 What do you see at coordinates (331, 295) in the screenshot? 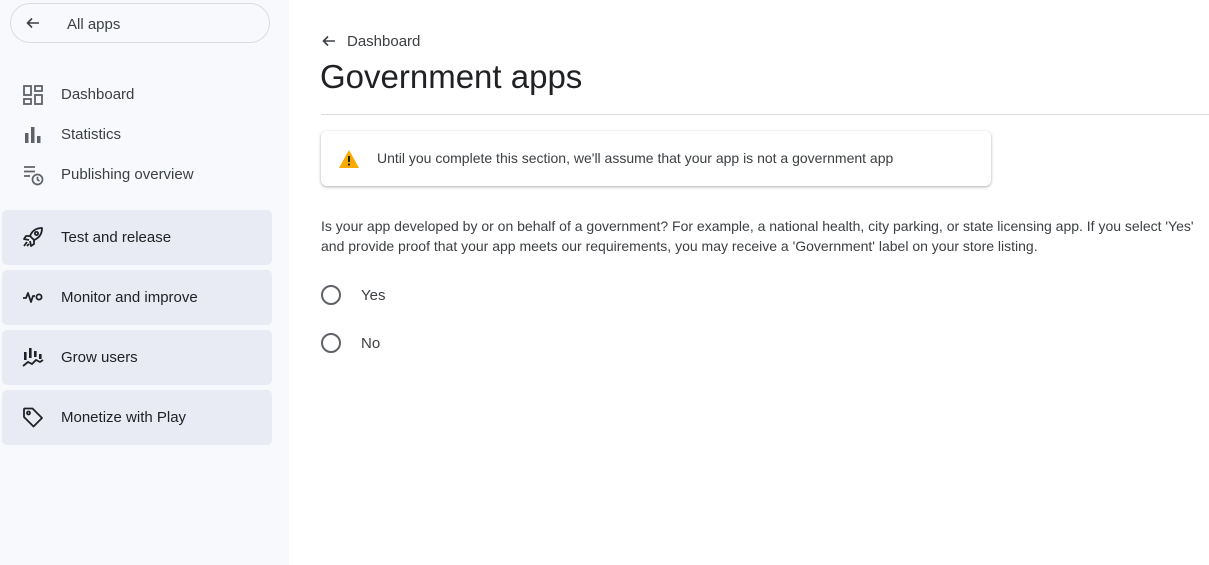
I see `radio-button-yes` at bounding box center [331, 295].